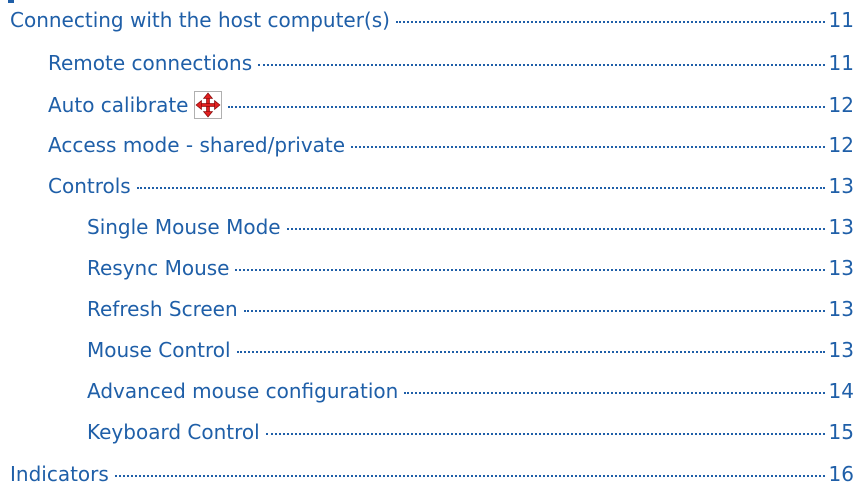 This screenshot has width=866, height=500. I want to click on toc-entry-title: Controls, so click(89, 186).